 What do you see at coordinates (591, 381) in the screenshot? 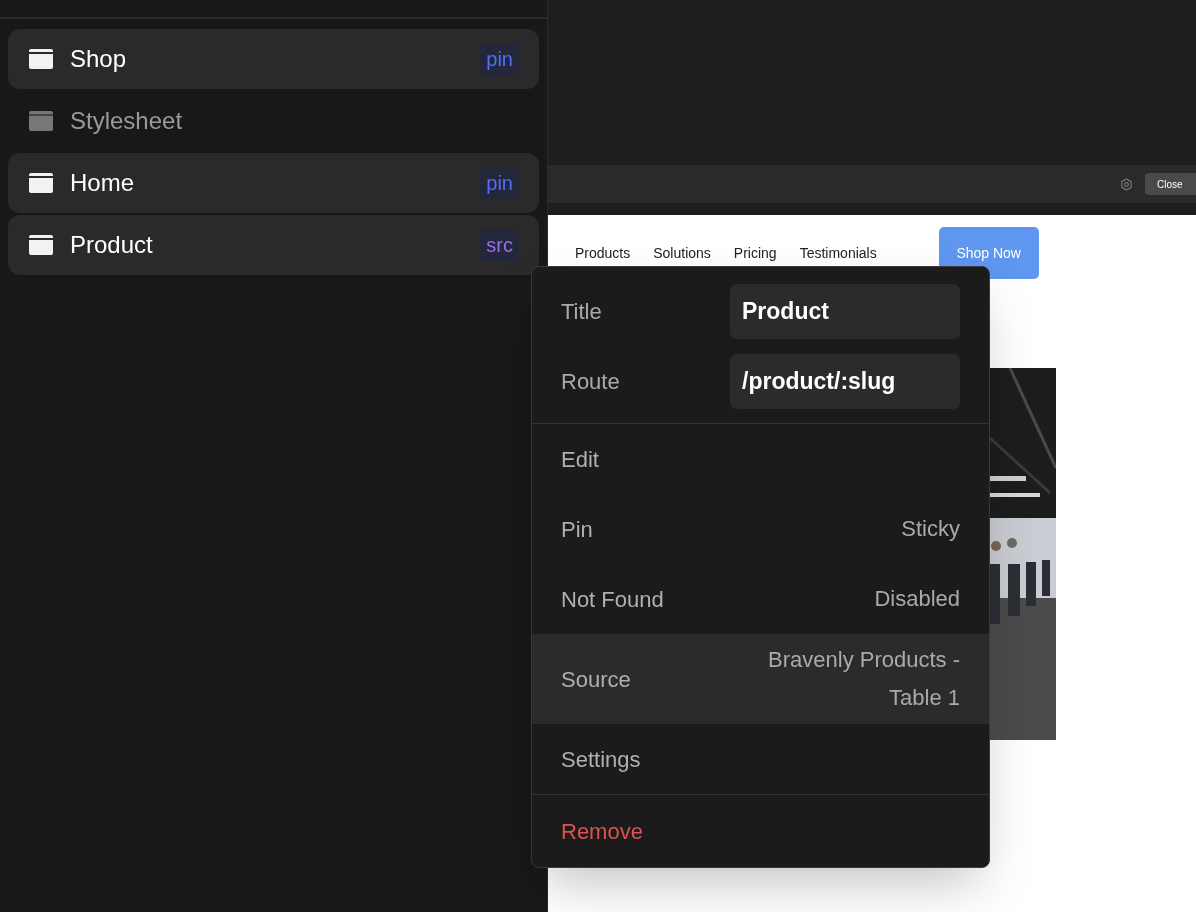
I see `field-label: Route` at bounding box center [591, 381].